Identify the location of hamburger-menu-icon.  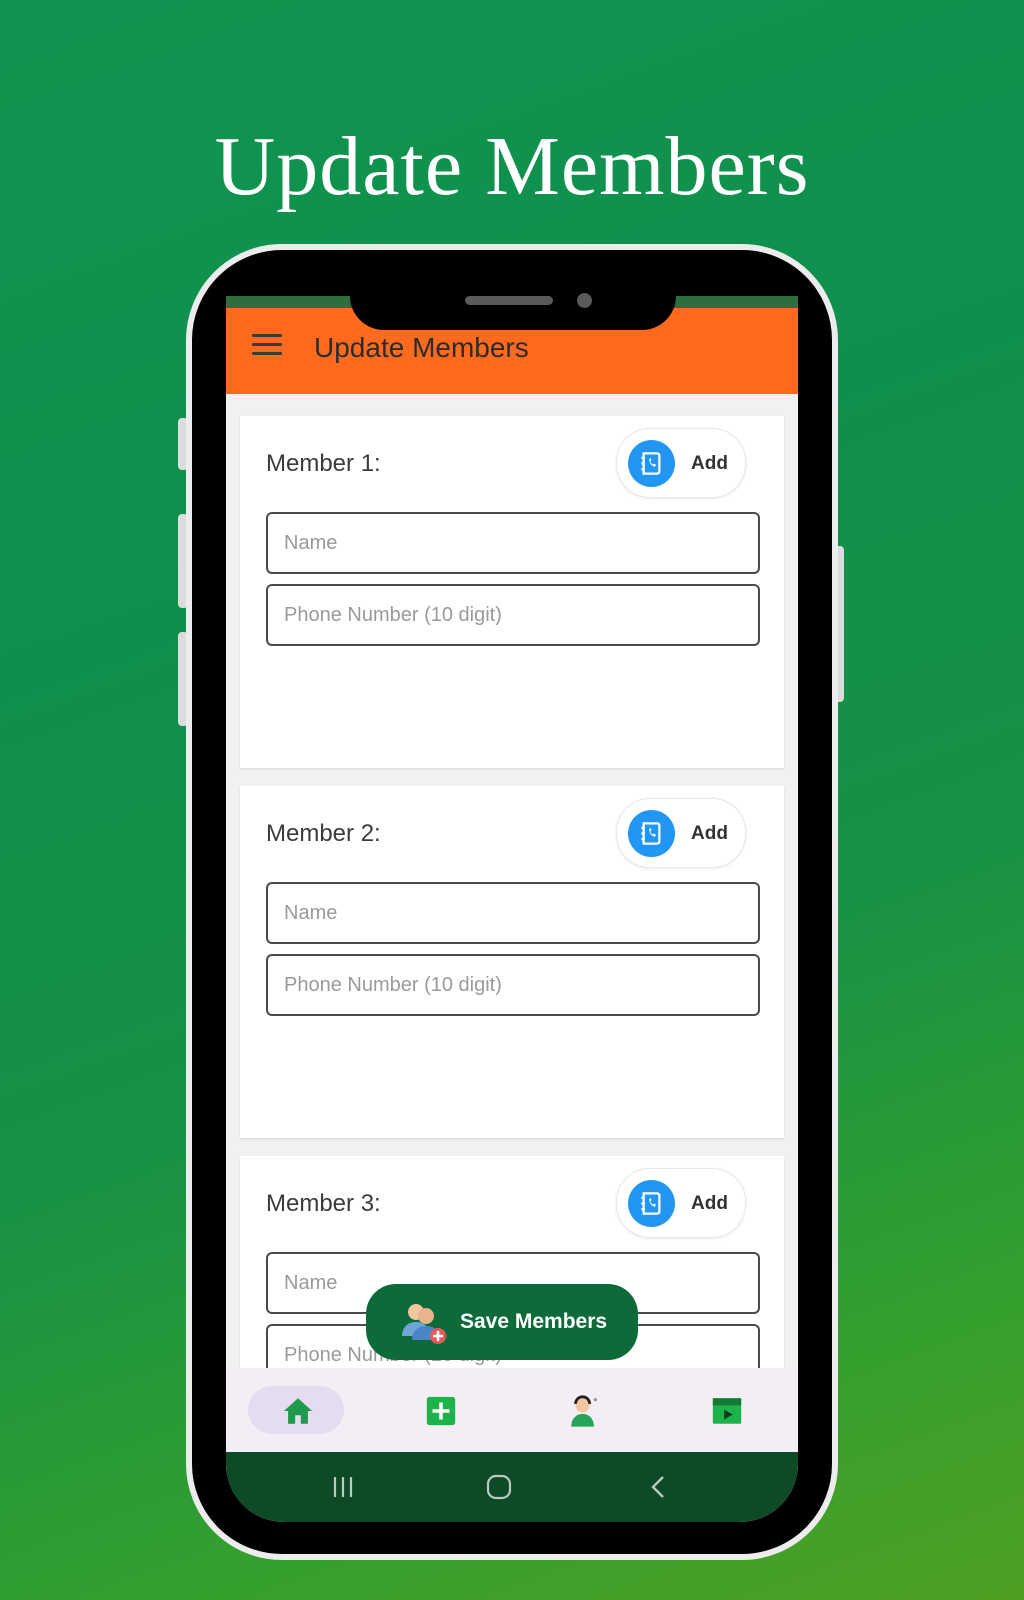
(267, 345).